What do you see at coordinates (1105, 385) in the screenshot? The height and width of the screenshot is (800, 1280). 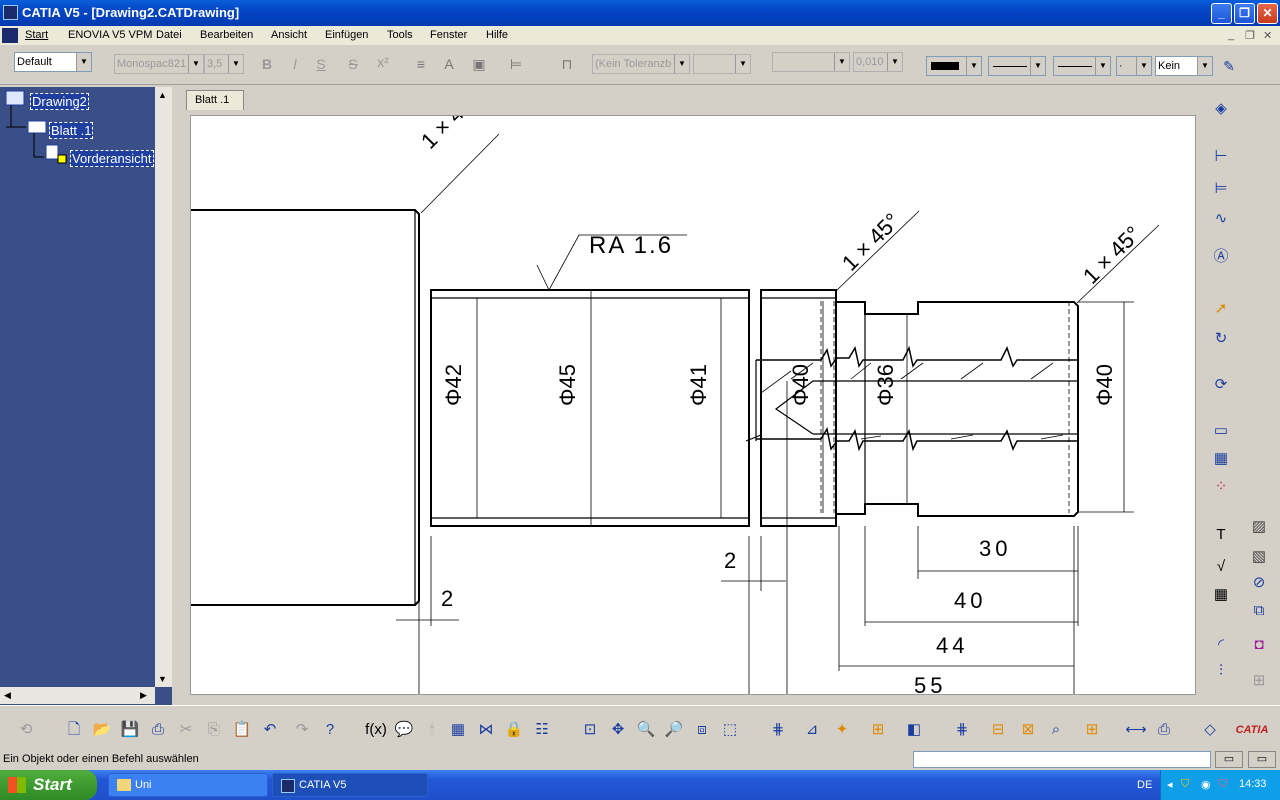 I see `diameter-label-40-outer: Φ40` at bounding box center [1105, 385].